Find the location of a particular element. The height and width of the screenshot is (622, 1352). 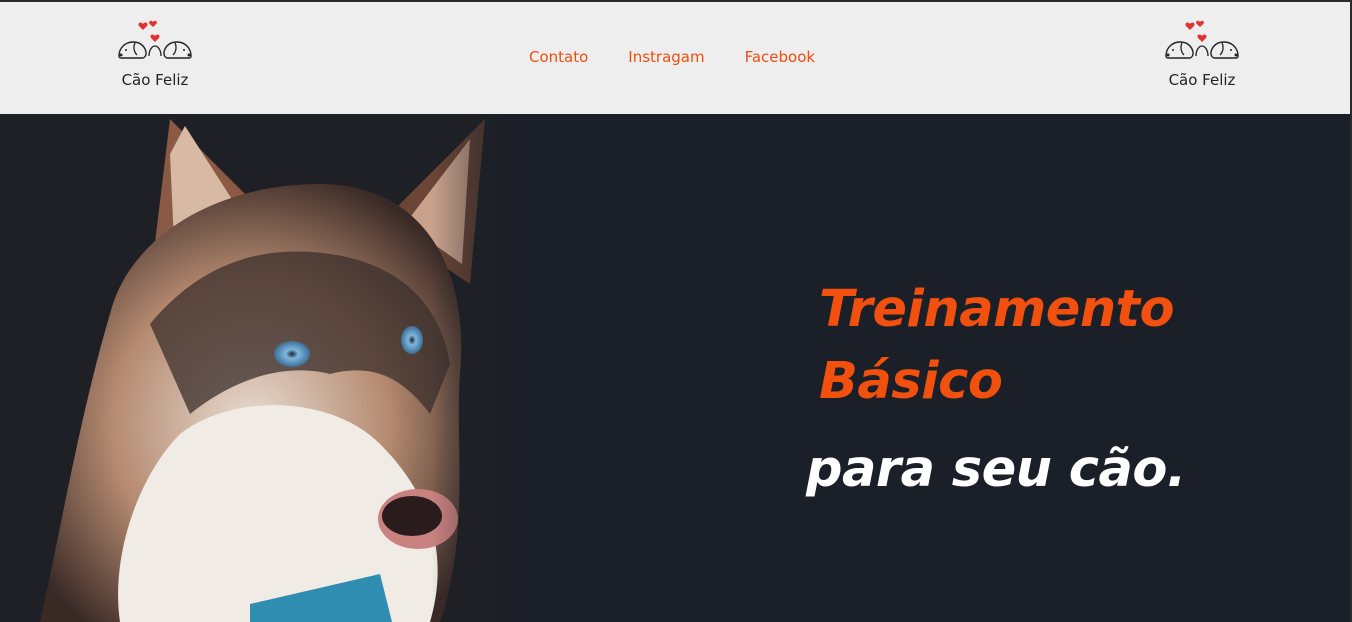

brand-right: Cão Feliz is located at coordinates (1202, 58).